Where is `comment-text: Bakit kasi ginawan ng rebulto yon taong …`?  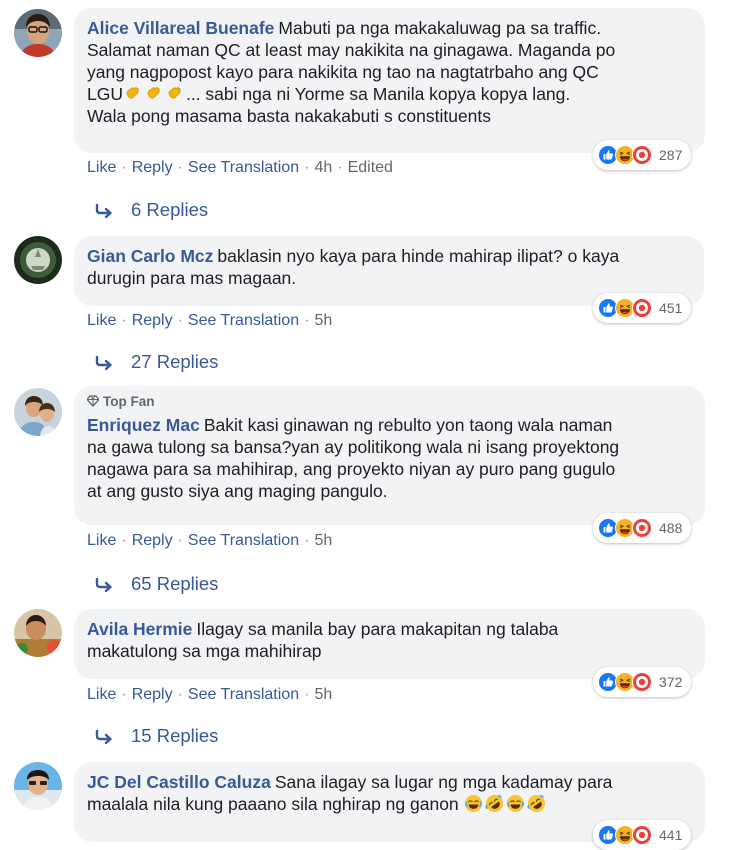
comment-text: Bakit kasi ginawan ng rebulto yon taong … is located at coordinates (408, 425).